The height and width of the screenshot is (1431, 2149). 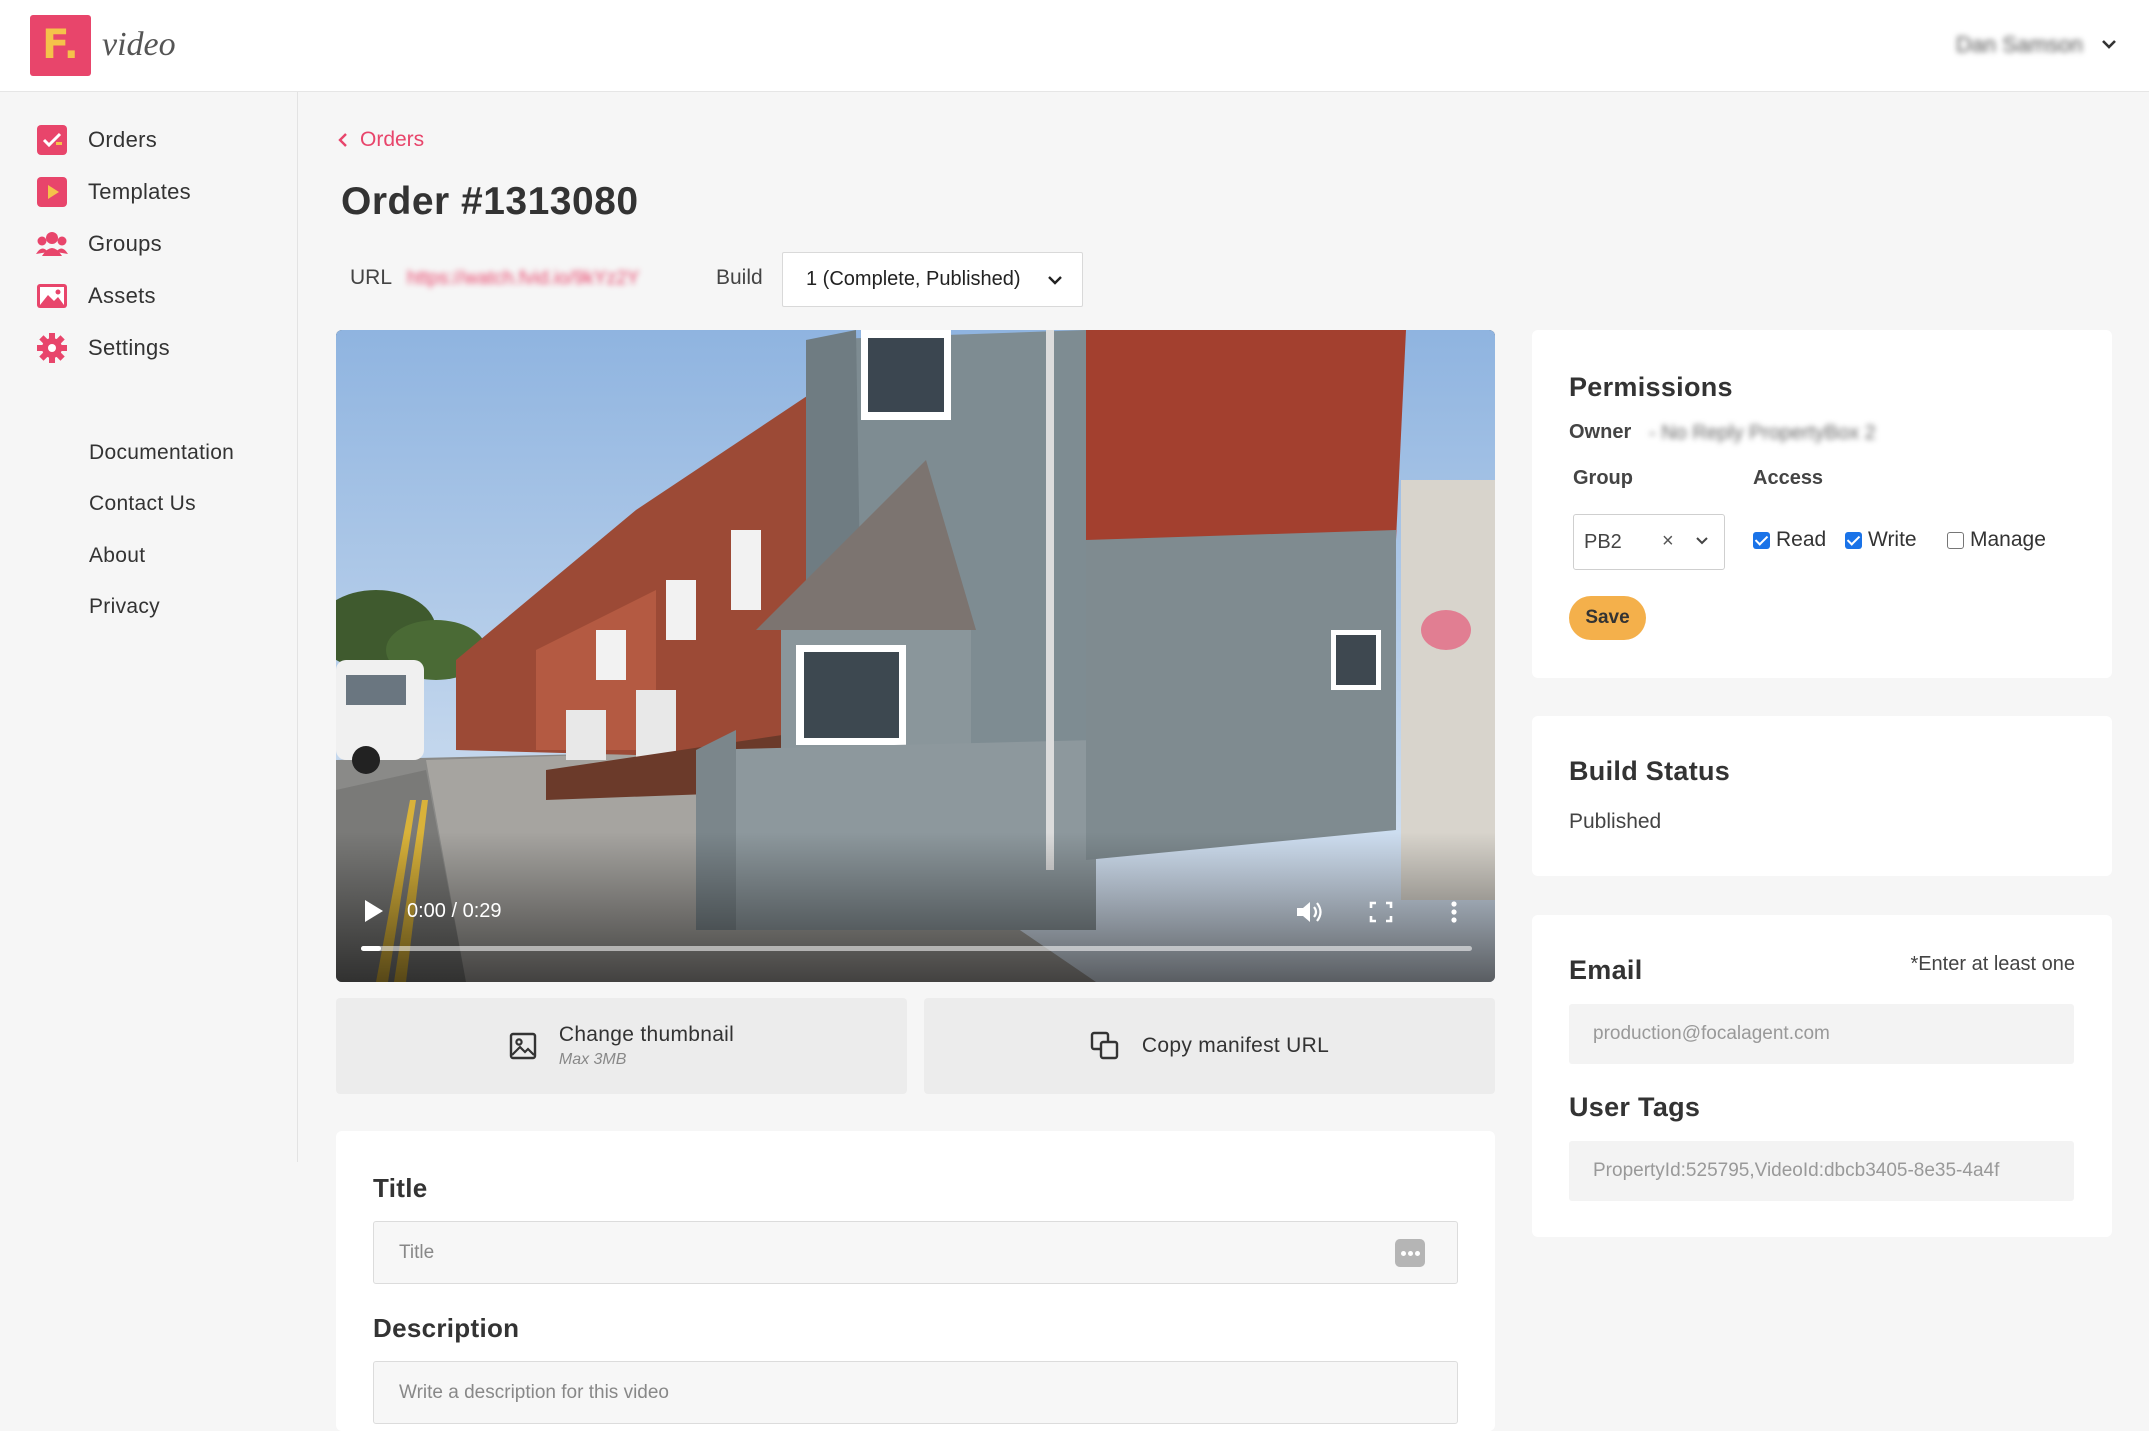 I want to click on email-placeholder: production@focalagent.com, so click(x=1711, y=1033).